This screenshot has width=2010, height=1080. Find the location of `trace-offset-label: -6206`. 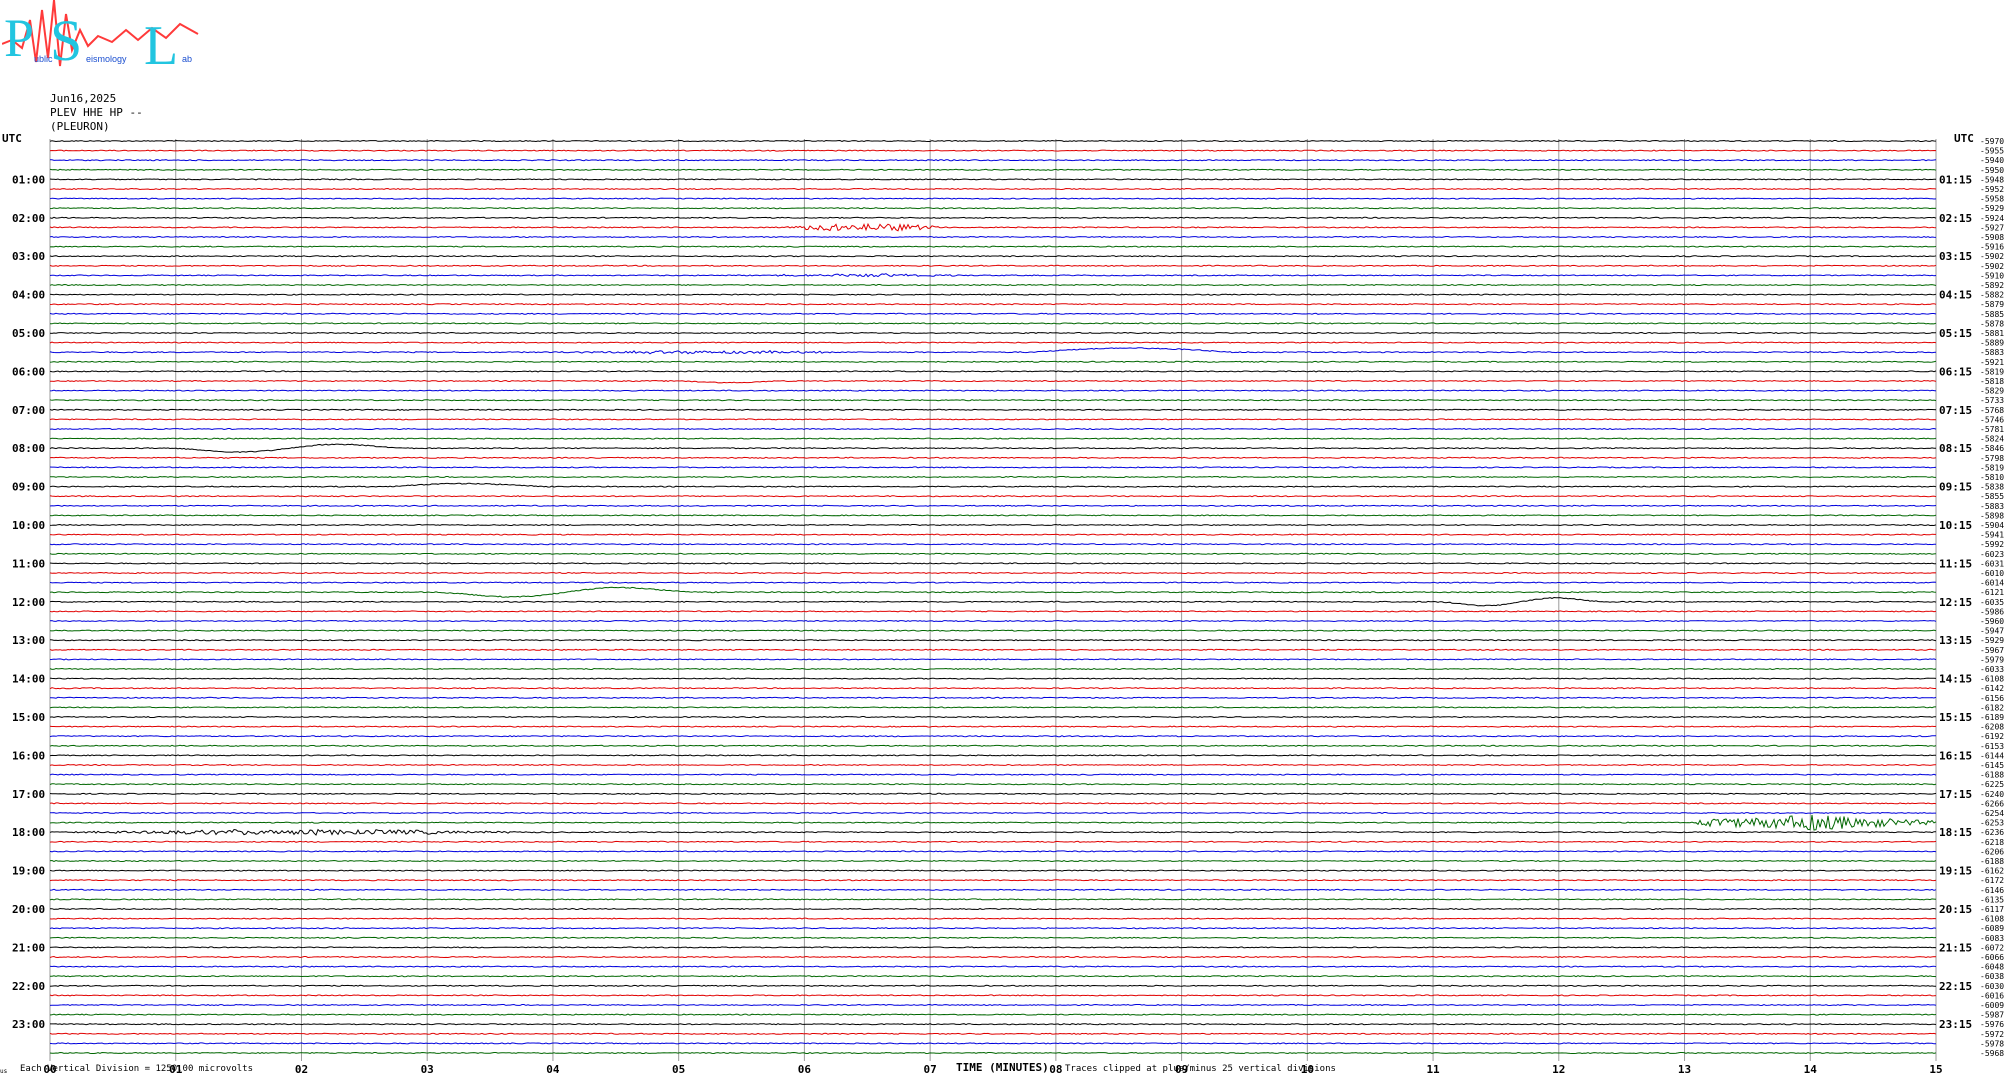

trace-offset-label: -6206 is located at coordinates (1992, 851).